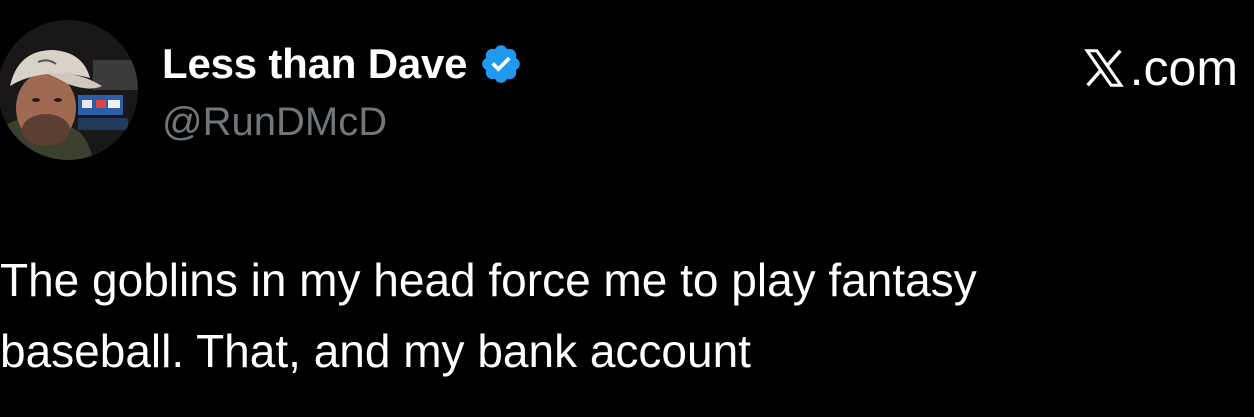 This screenshot has width=1254, height=417. I want to click on x-logo-icon, so click(1104, 68).